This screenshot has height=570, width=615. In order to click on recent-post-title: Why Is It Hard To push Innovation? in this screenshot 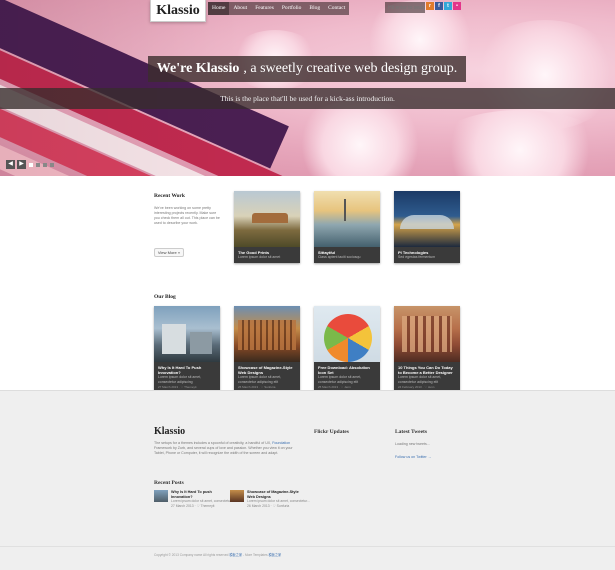, I will do `click(197, 494)`.